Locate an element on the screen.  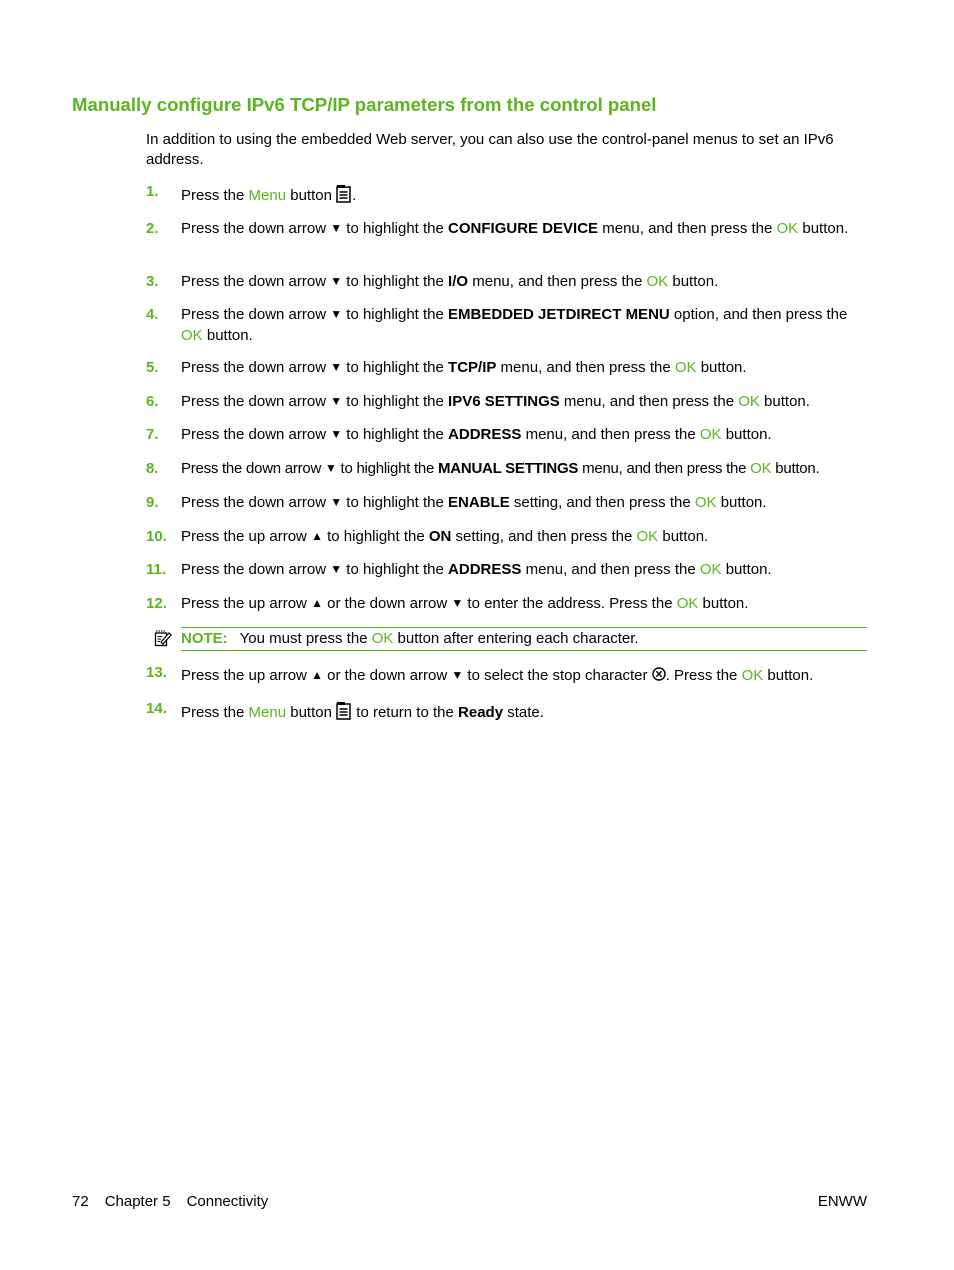
menu-name: CONFIGURE DEVICE is located at coordinates (523, 228).